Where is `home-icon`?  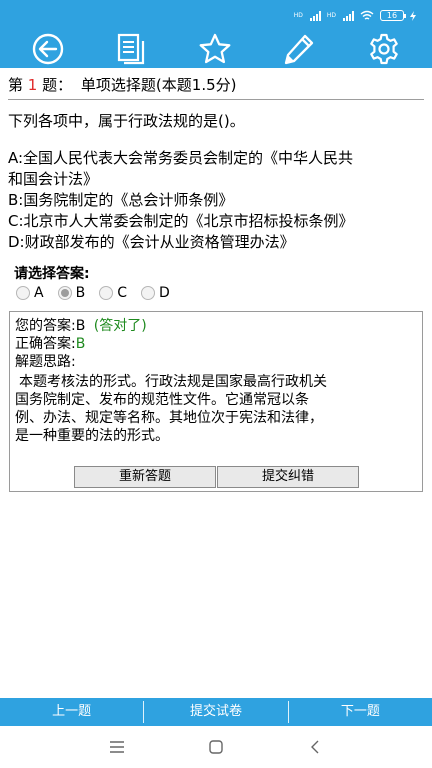 home-icon is located at coordinates (216, 747).